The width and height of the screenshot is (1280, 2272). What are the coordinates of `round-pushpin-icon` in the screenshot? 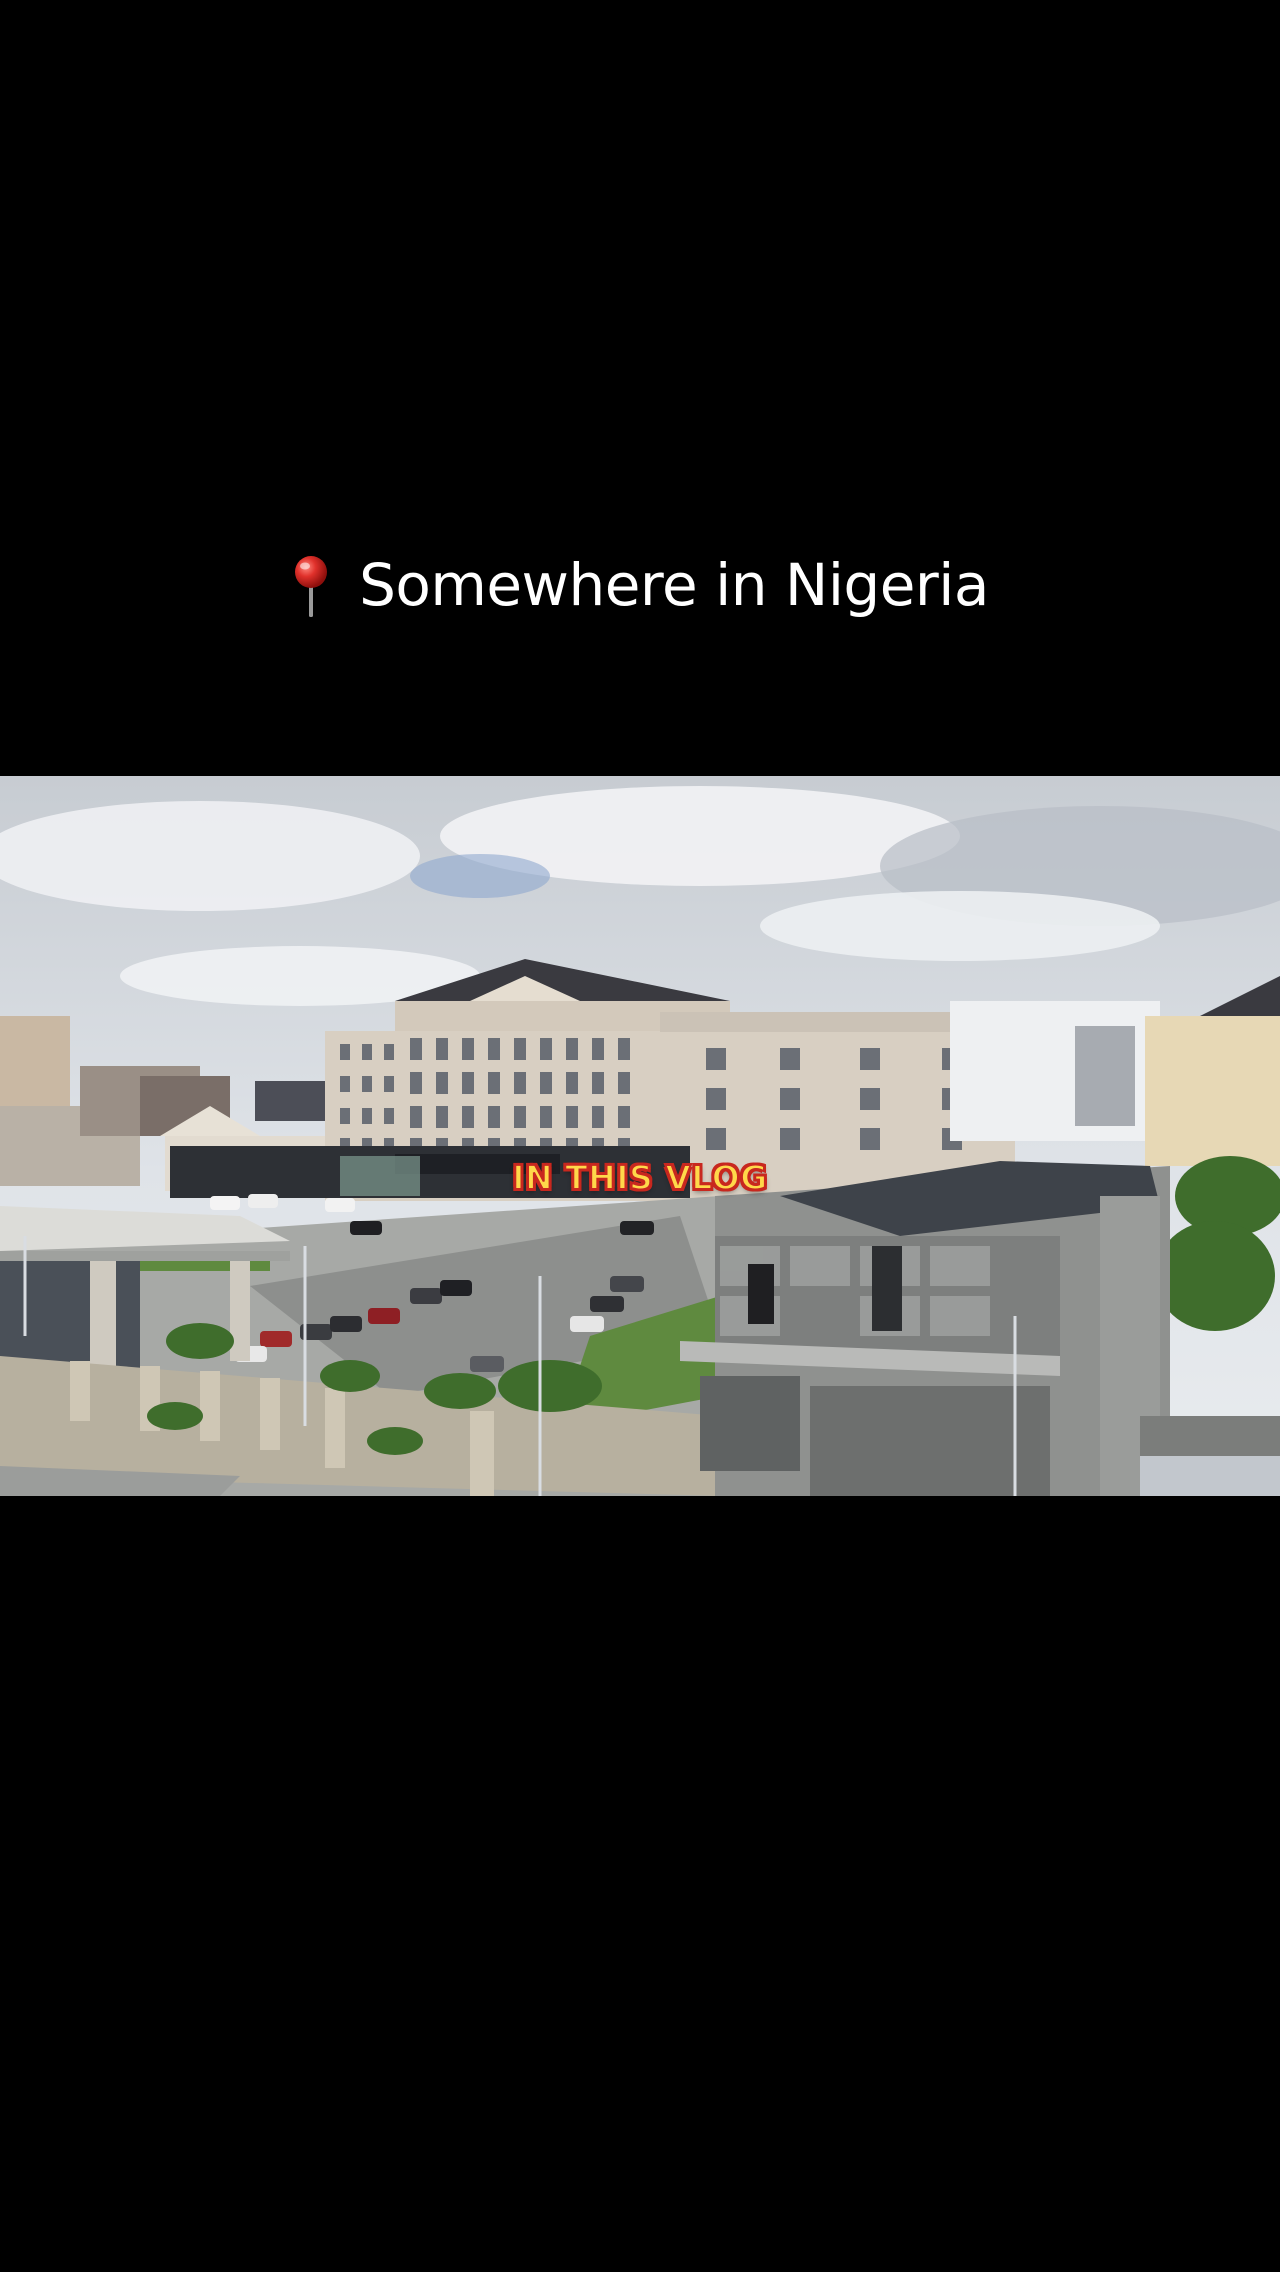 It's located at (311, 587).